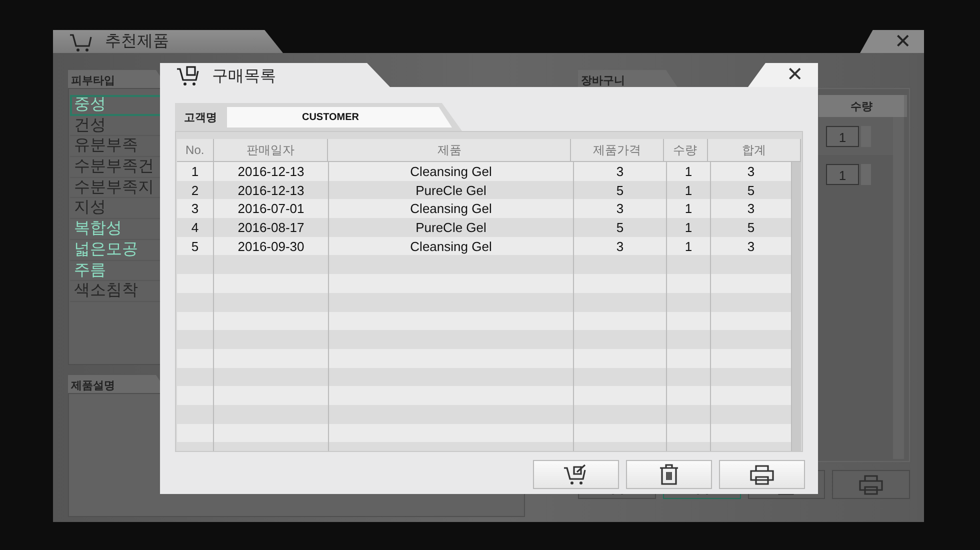  What do you see at coordinates (244, 76) in the screenshot?
I see `dialog-title: 구매목록` at bounding box center [244, 76].